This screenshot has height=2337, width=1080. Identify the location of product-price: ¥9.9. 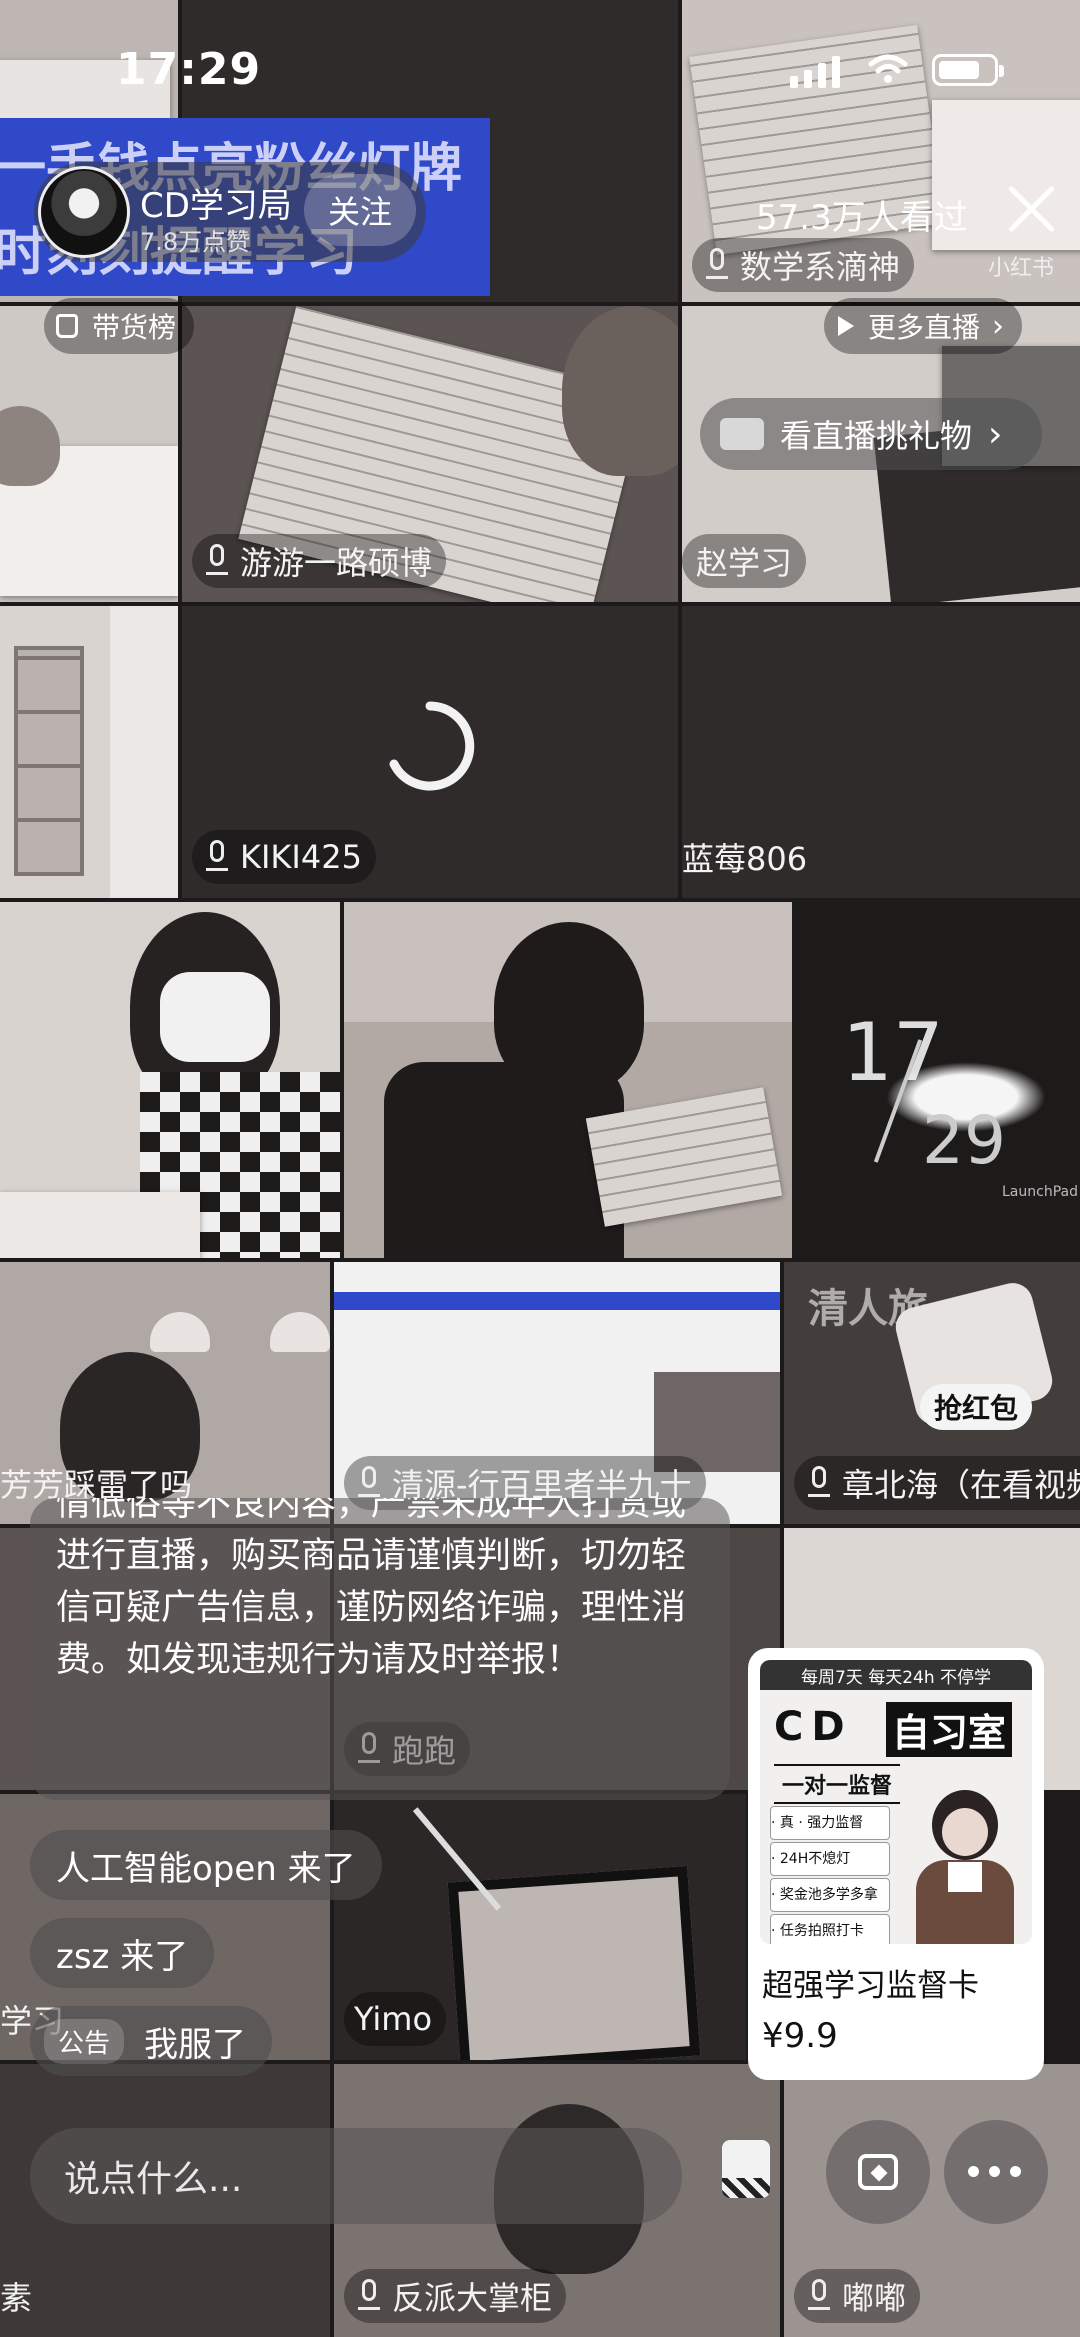
(800, 2036).